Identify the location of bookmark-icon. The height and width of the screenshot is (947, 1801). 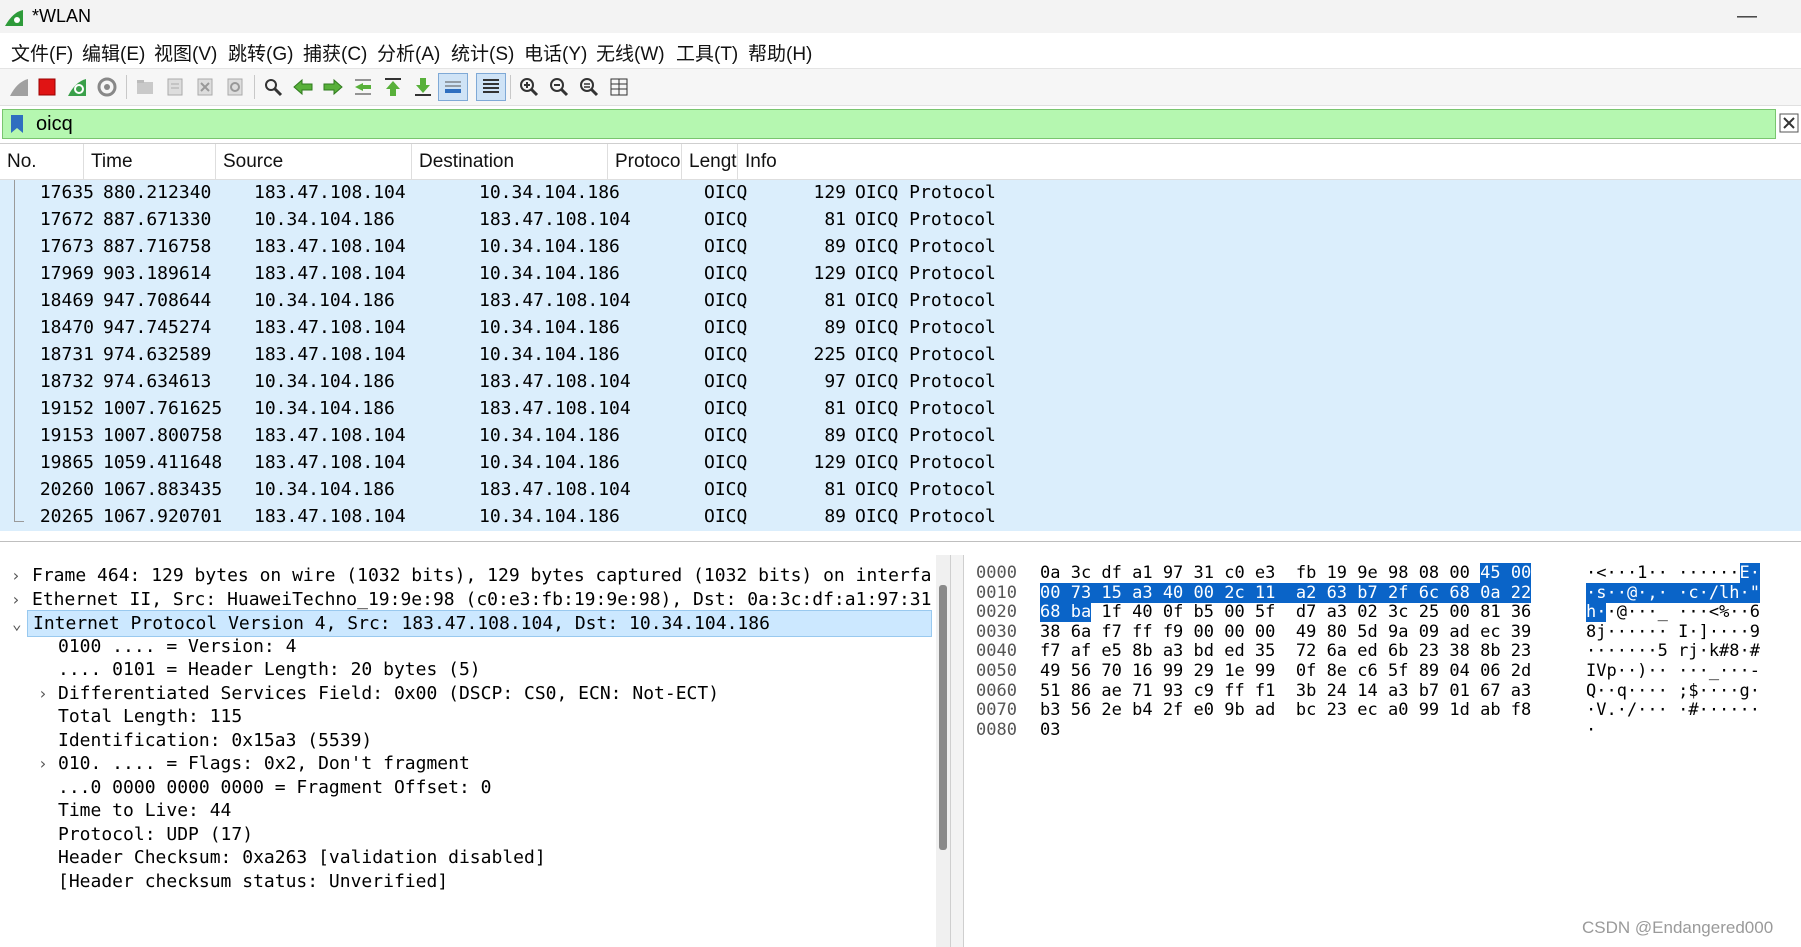
(17, 124).